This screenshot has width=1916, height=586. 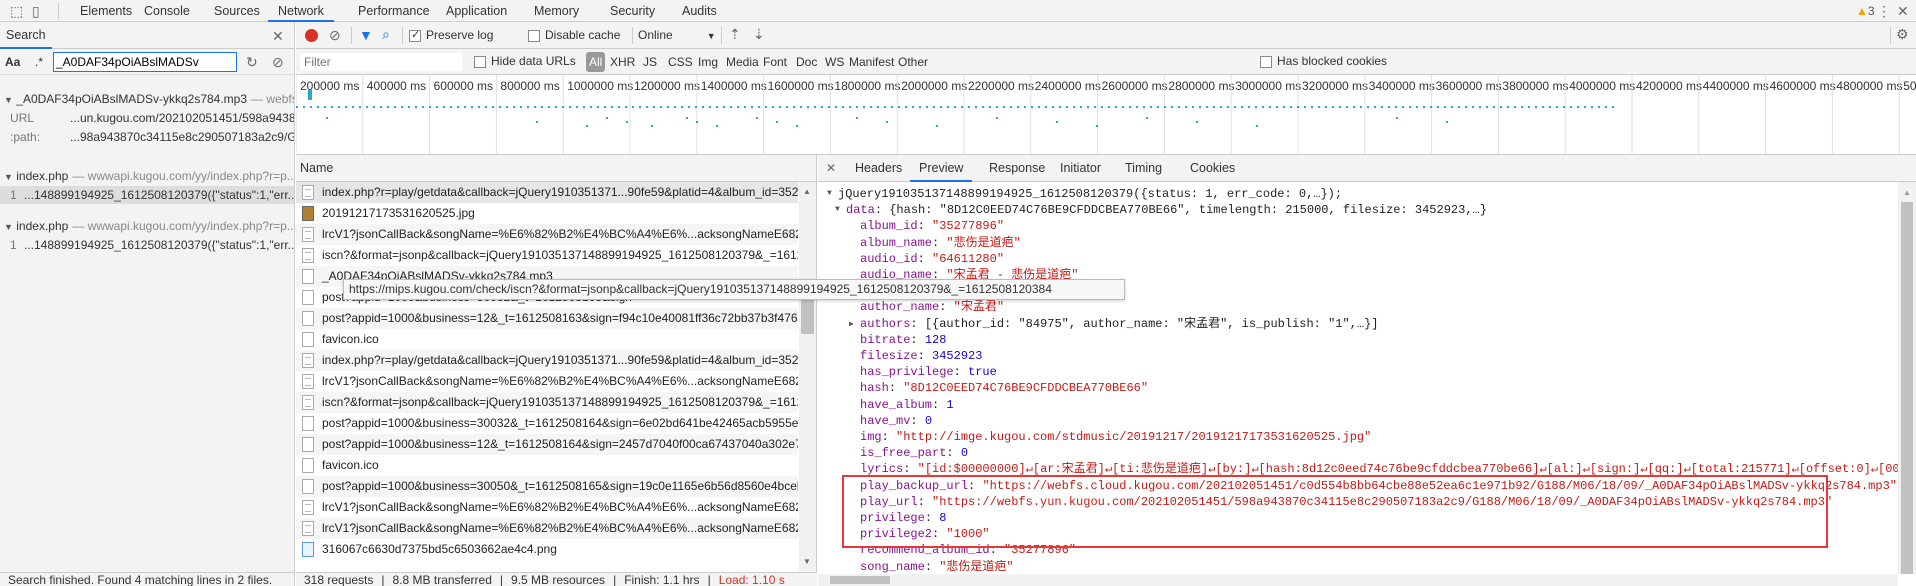 What do you see at coordinates (1358, 580) in the screenshot?
I see `preview-hscrollbar` at bounding box center [1358, 580].